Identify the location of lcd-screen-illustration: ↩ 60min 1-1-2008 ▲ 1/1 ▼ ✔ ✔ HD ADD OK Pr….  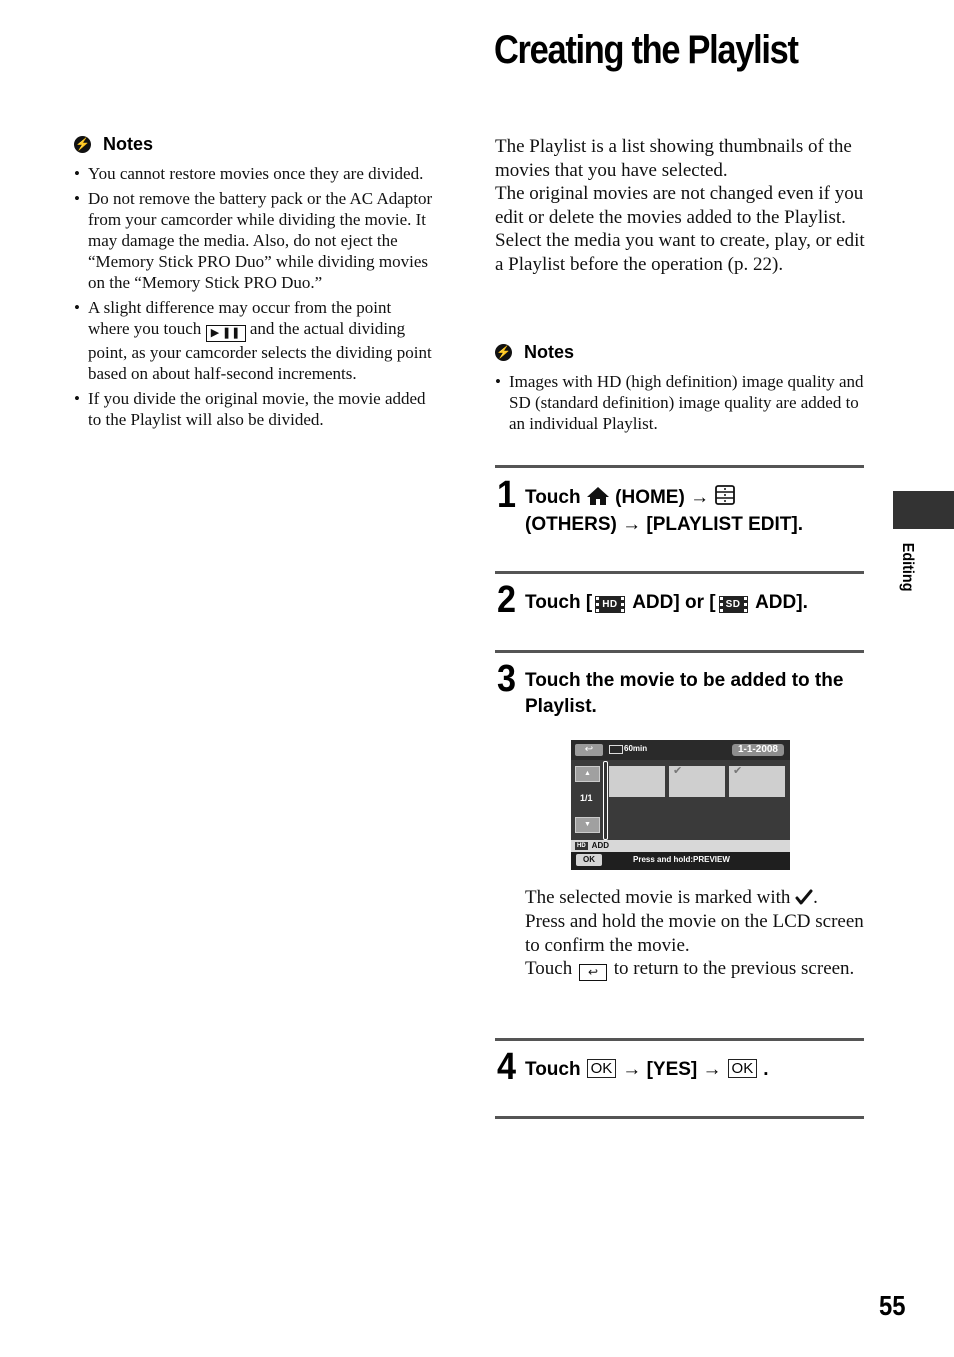
(680, 805).